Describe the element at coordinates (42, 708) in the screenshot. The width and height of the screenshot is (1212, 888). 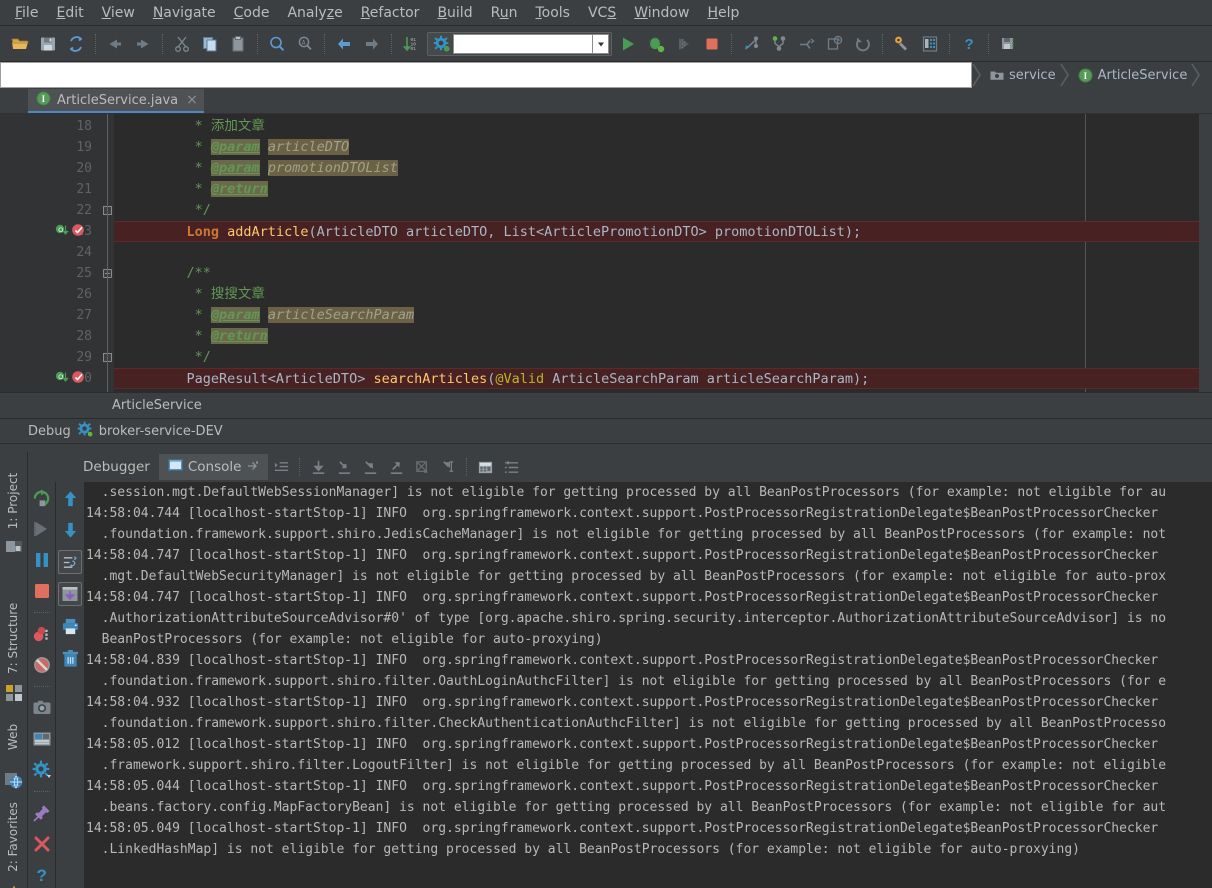
I see `camera-icon` at that location.